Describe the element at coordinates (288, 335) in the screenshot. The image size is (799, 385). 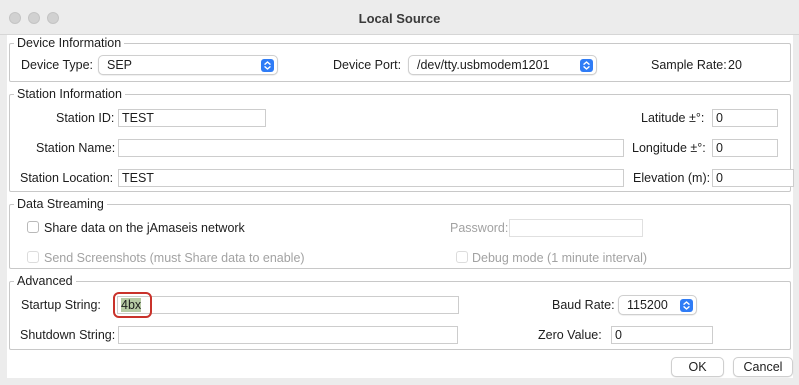
I see `shutdown-string-input` at that location.